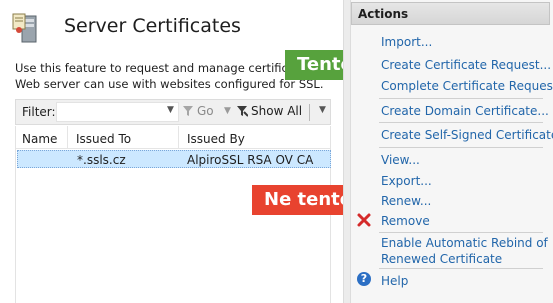  I want to click on actions-header: Actions, so click(450, 13).